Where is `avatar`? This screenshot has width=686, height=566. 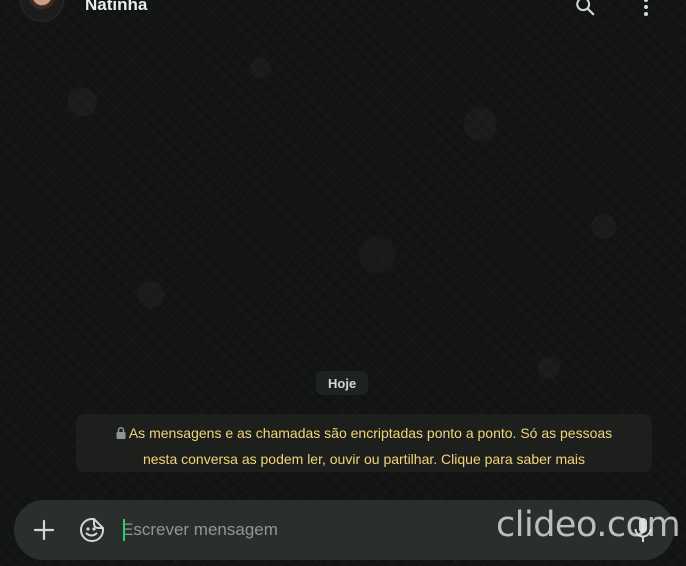 avatar is located at coordinates (42, 11).